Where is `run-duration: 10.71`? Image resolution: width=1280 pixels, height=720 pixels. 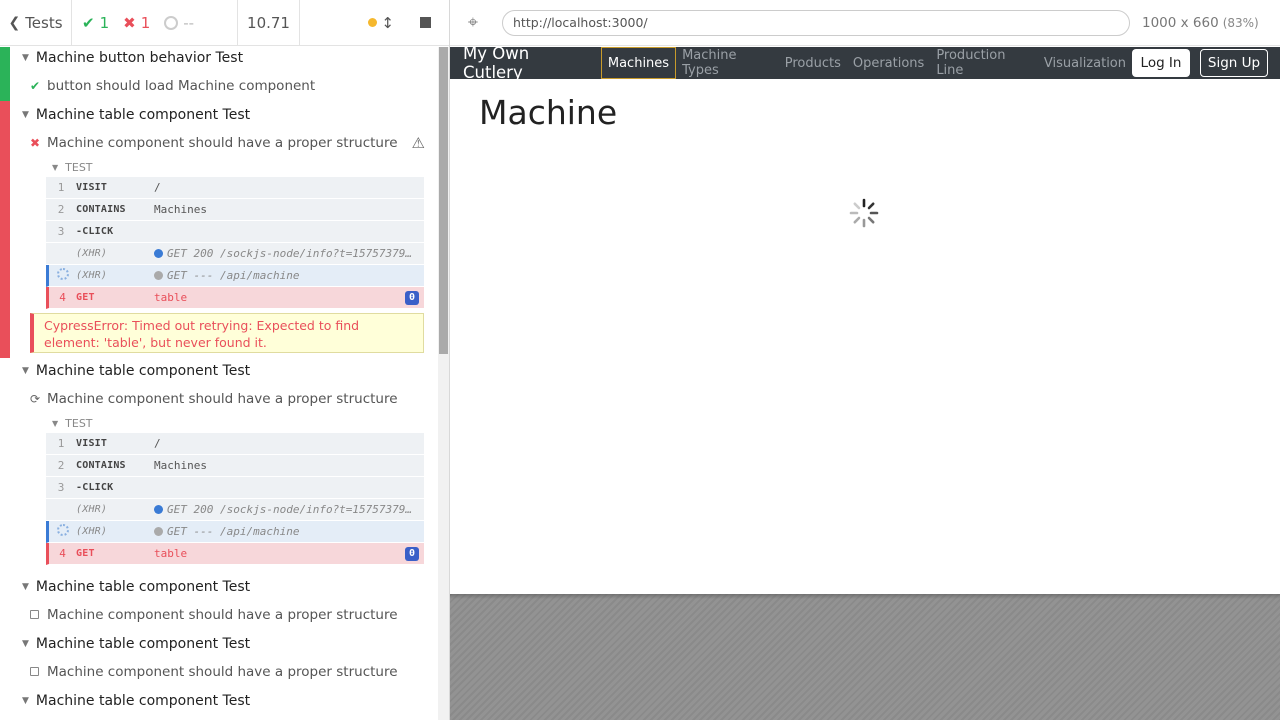
run-duration: 10.71 is located at coordinates (269, 22).